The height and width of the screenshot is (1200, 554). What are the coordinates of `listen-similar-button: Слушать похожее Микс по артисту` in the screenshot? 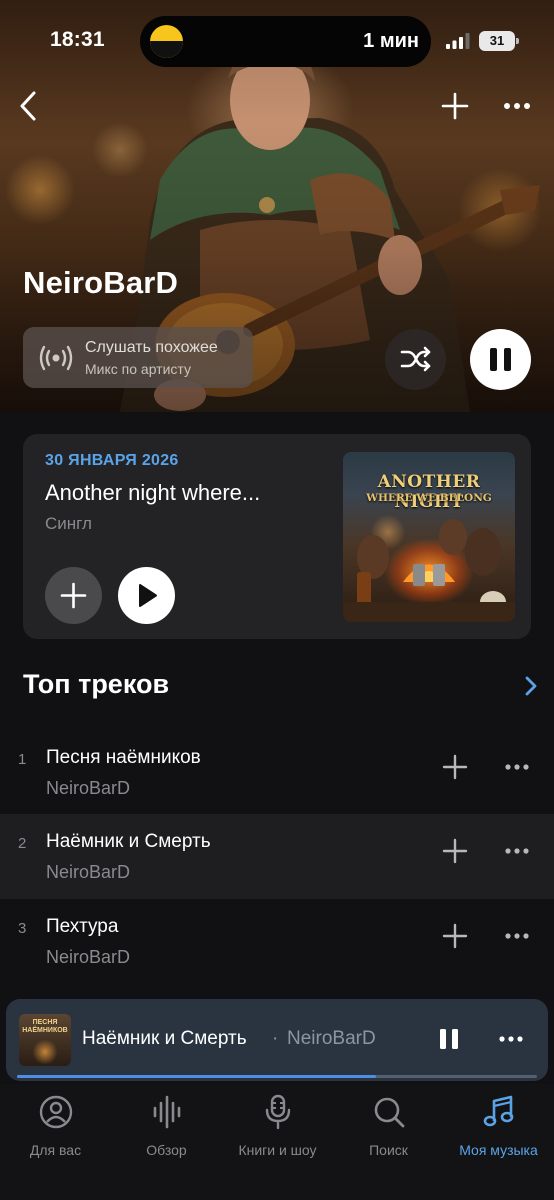 It's located at (138, 357).